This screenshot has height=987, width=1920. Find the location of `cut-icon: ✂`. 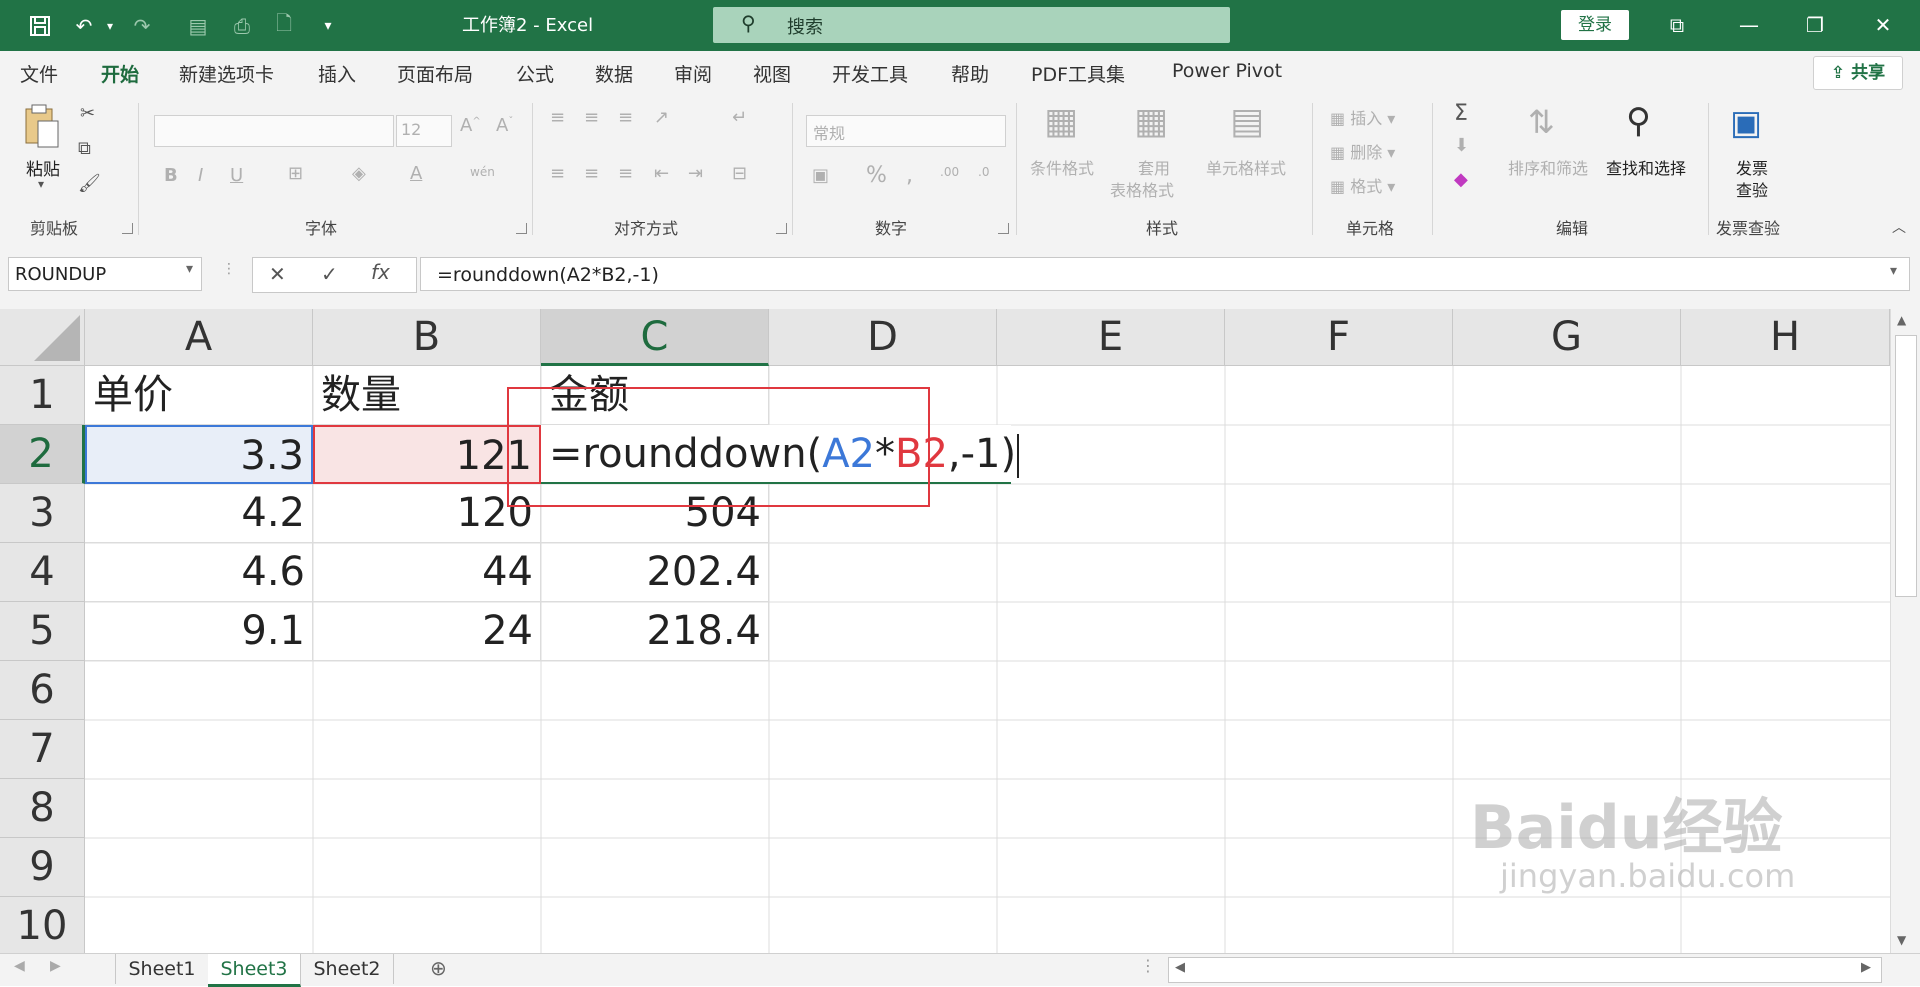

cut-icon: ✂ is located at coordinates (87, 113).